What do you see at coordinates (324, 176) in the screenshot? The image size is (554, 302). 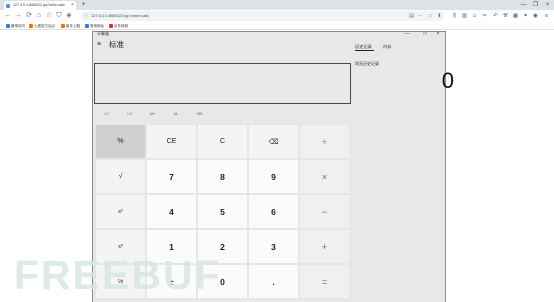 I see `multiply-button: ×` at bounding box center [324, 176].